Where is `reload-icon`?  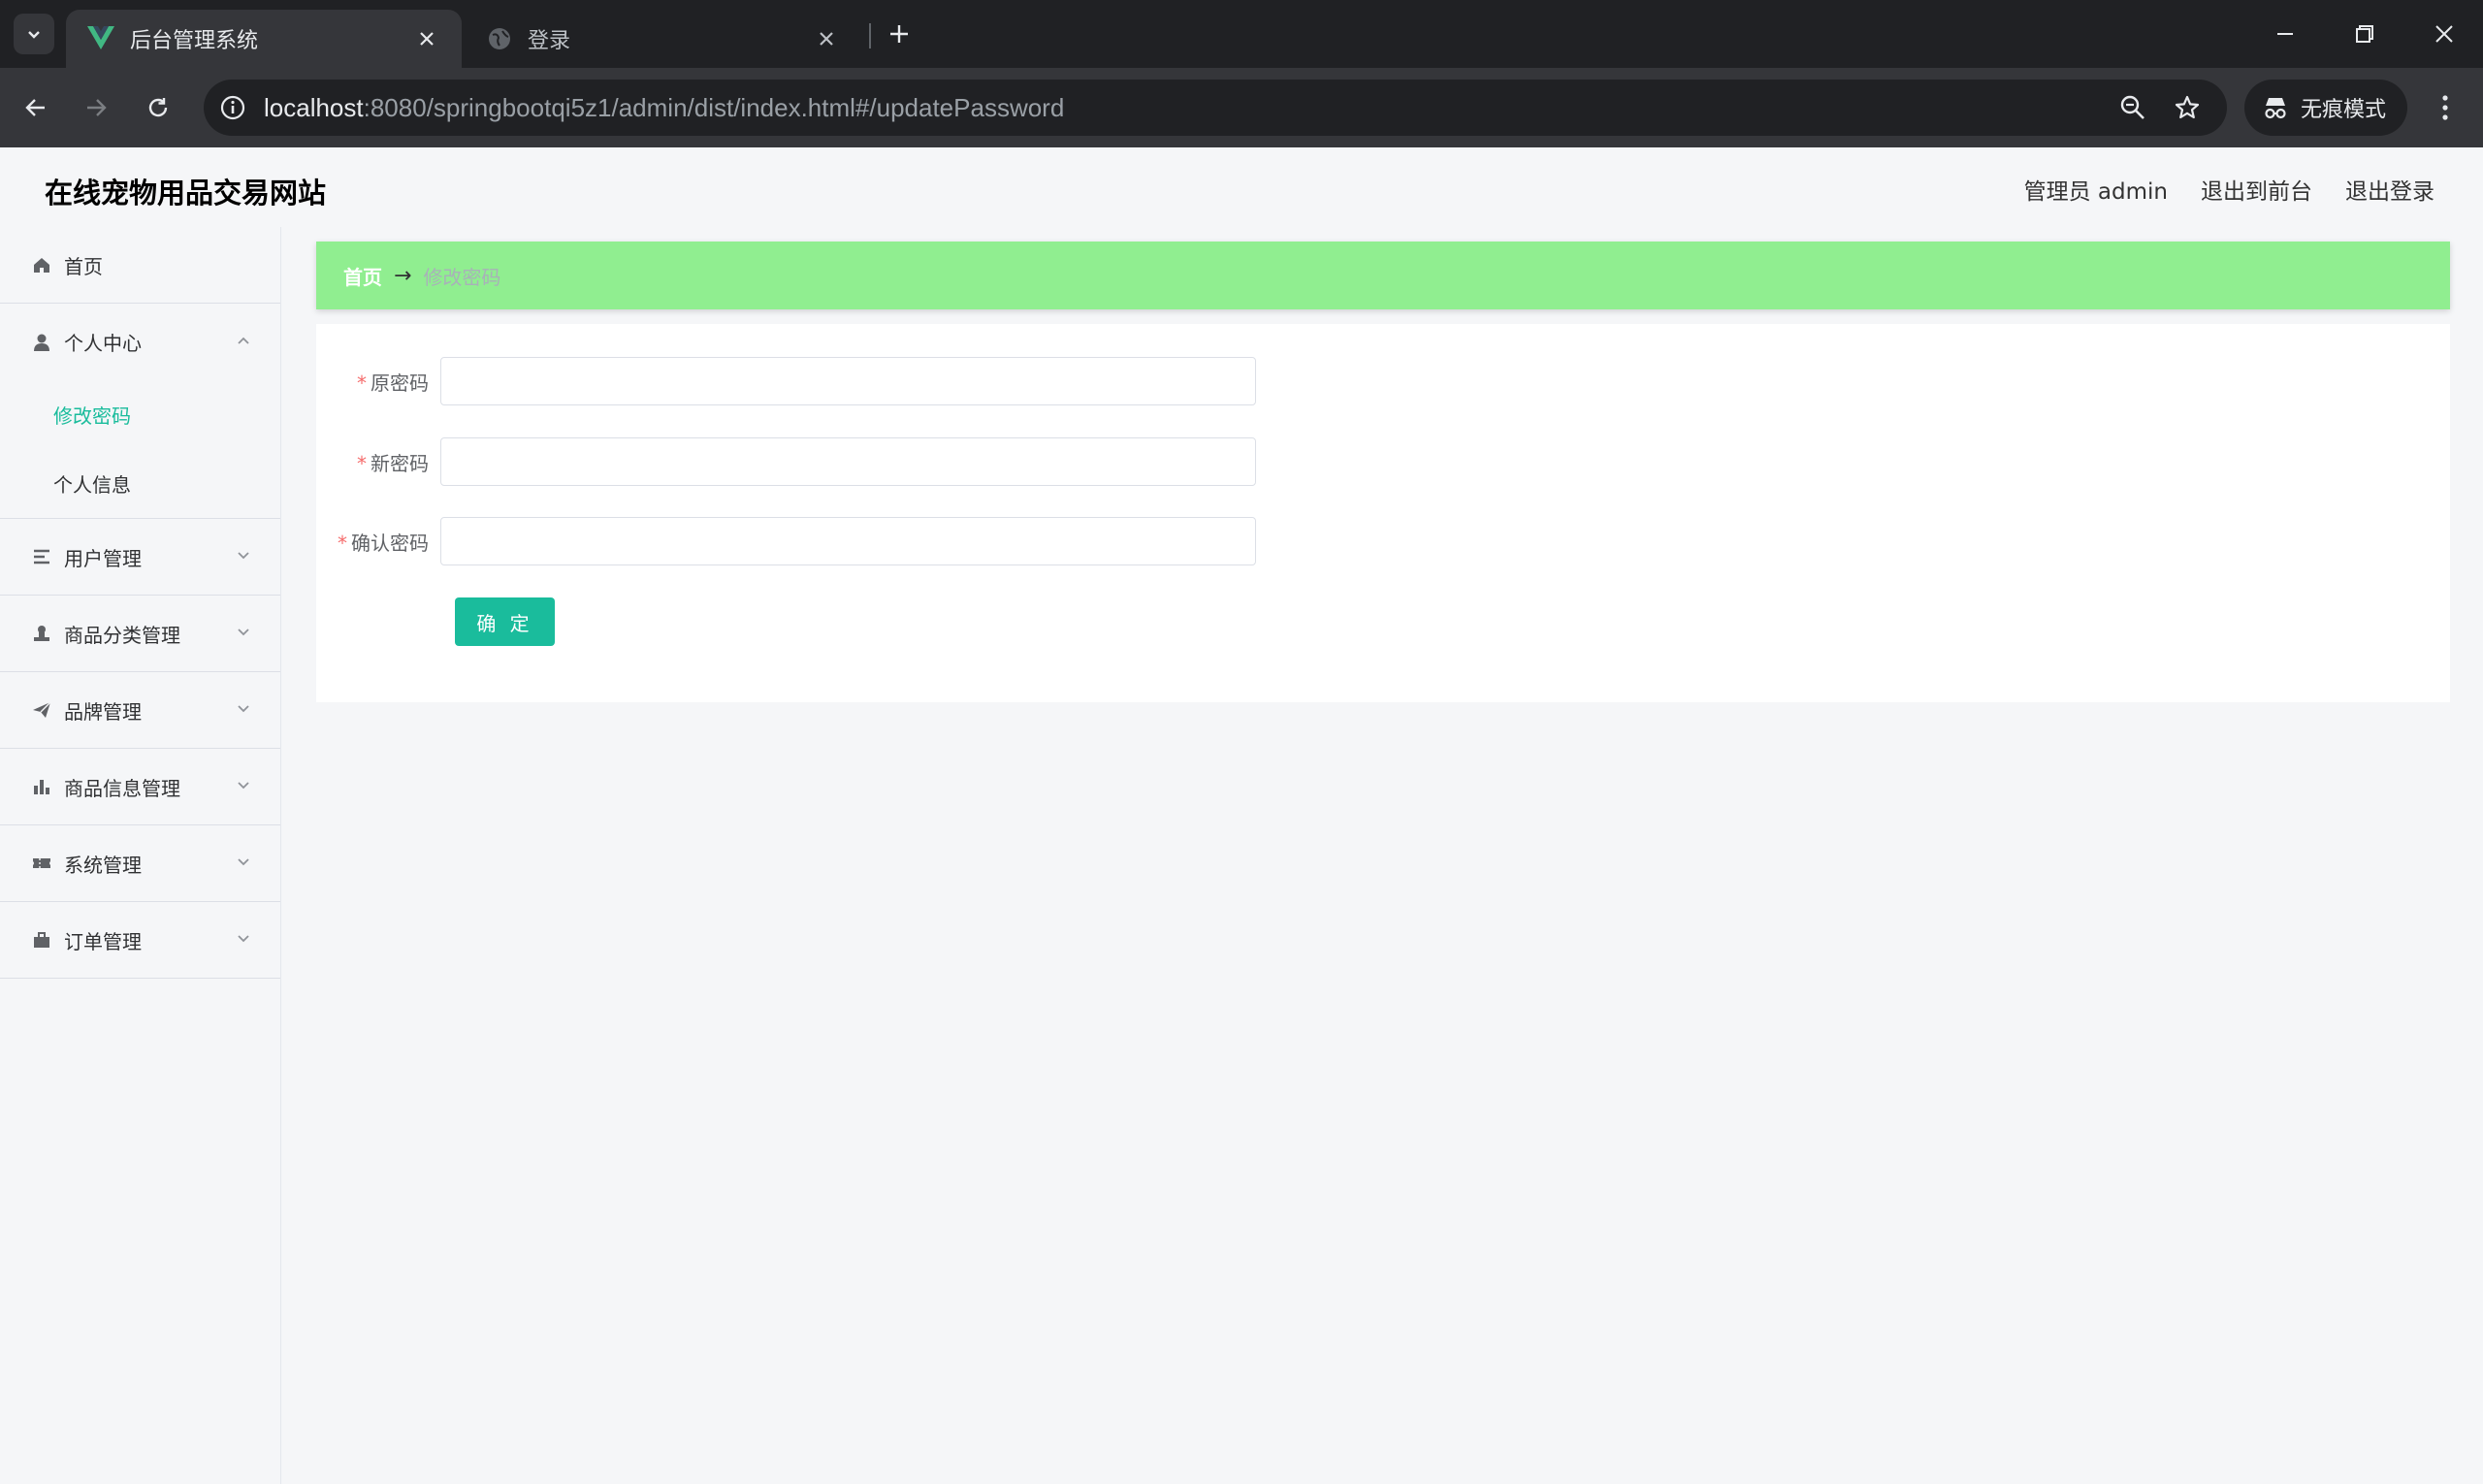
reload-icon is located at coordinates (158, 107).